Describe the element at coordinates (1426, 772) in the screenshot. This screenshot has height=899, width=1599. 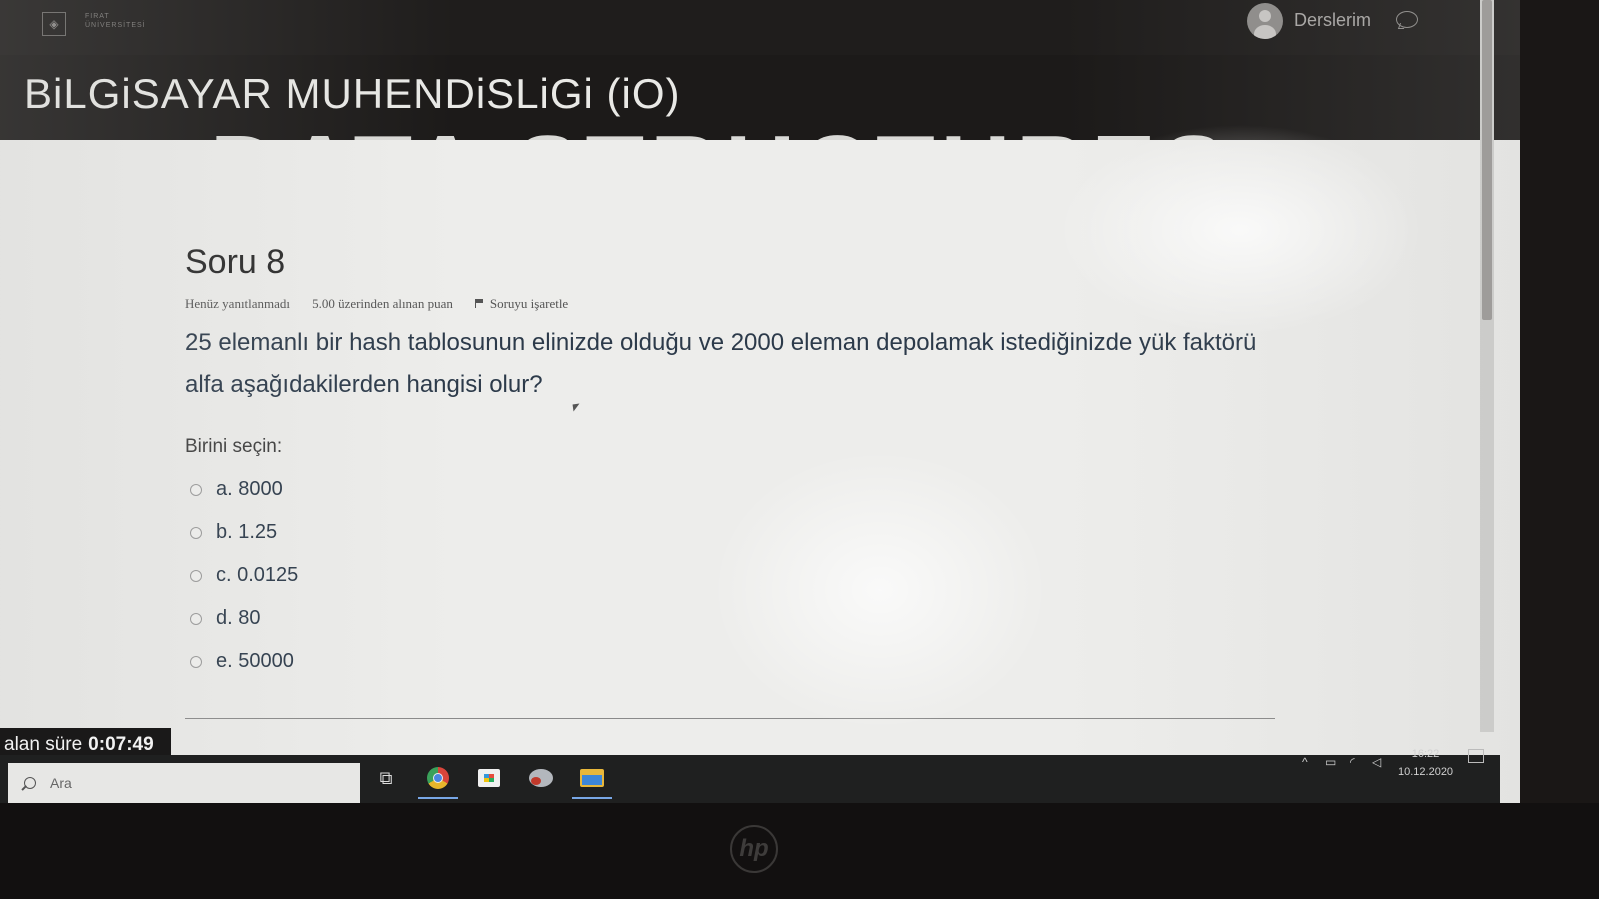
I see `clock-date: 10.12.2020` at that location.